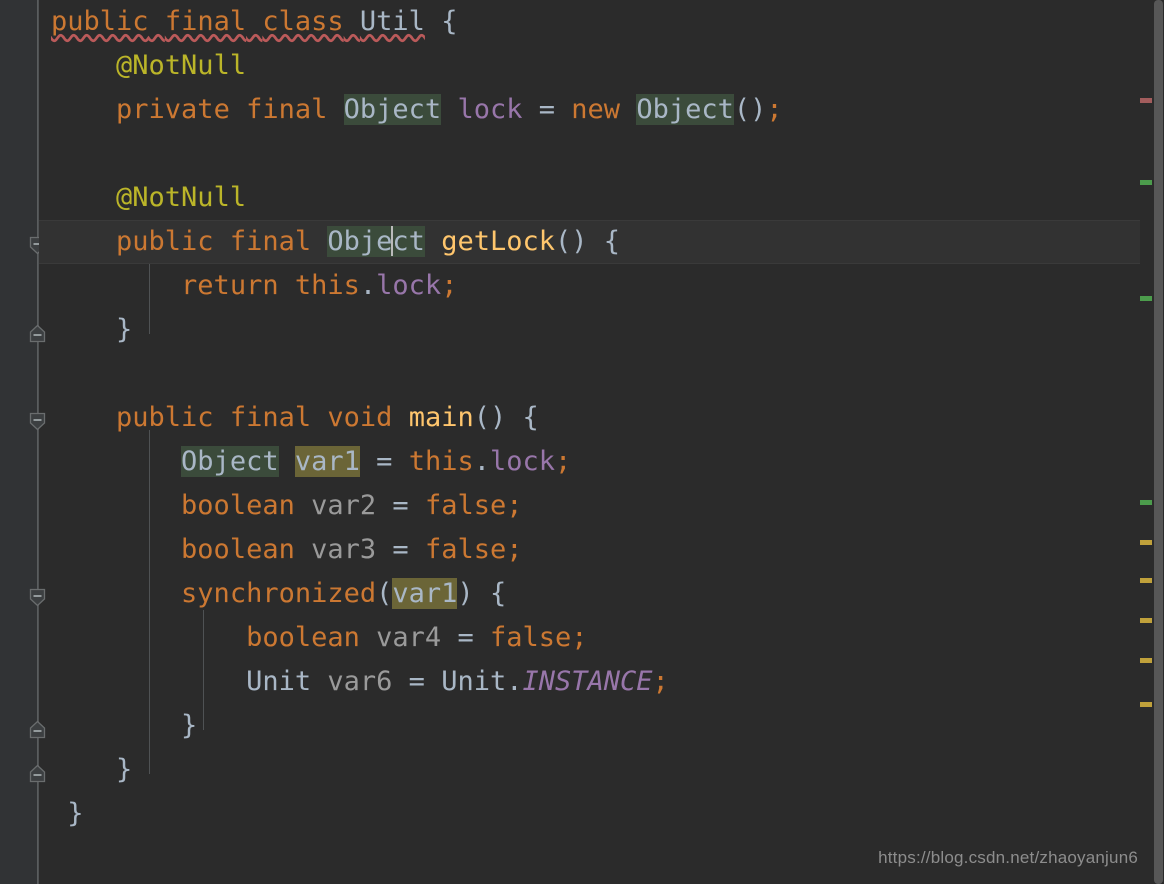 The width and height of the screenshot is (1164, 884). Describe the element at coordinates (589, 638) in the screenshot. I see `code-line: boolean var4 = false;` at that location.